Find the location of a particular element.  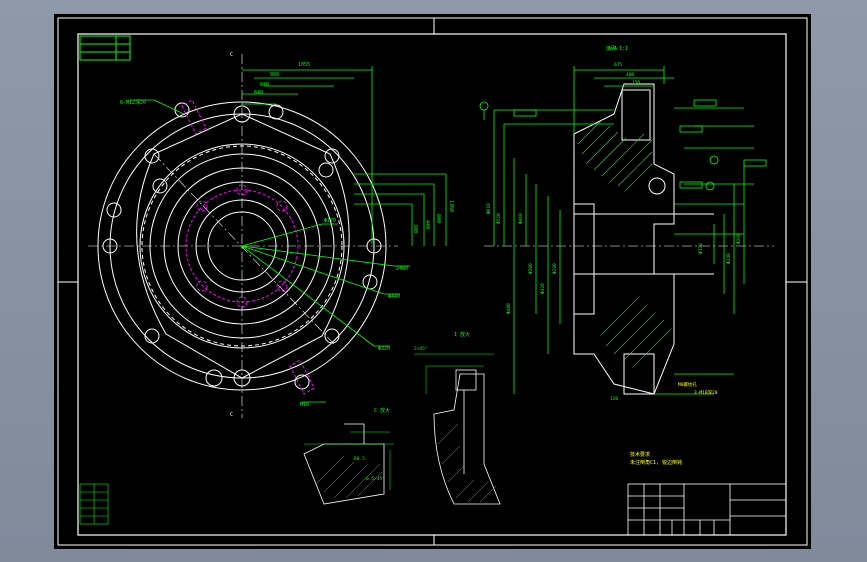

revision-table is located at coordinates (94, 504).